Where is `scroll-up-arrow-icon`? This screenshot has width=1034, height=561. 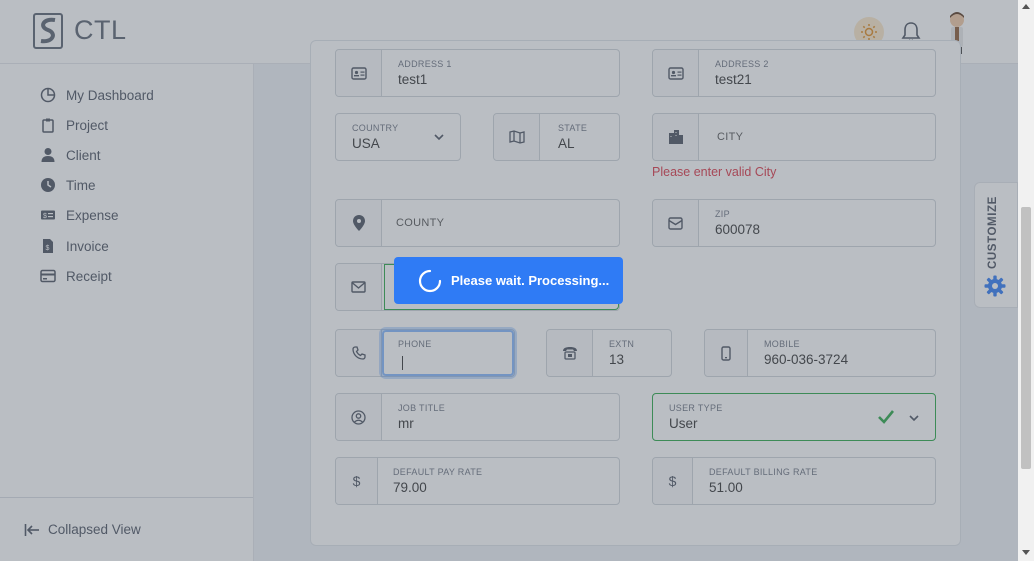 scroll-up-arrow-icon is located at coordinates (1026, 6).